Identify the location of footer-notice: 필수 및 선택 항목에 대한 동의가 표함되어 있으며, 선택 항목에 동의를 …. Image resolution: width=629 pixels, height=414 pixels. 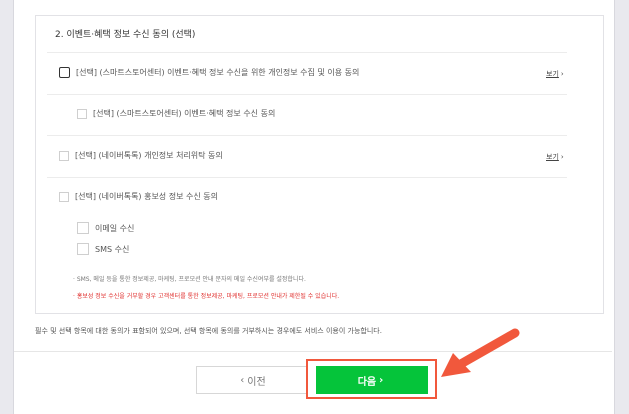
(208, 331).